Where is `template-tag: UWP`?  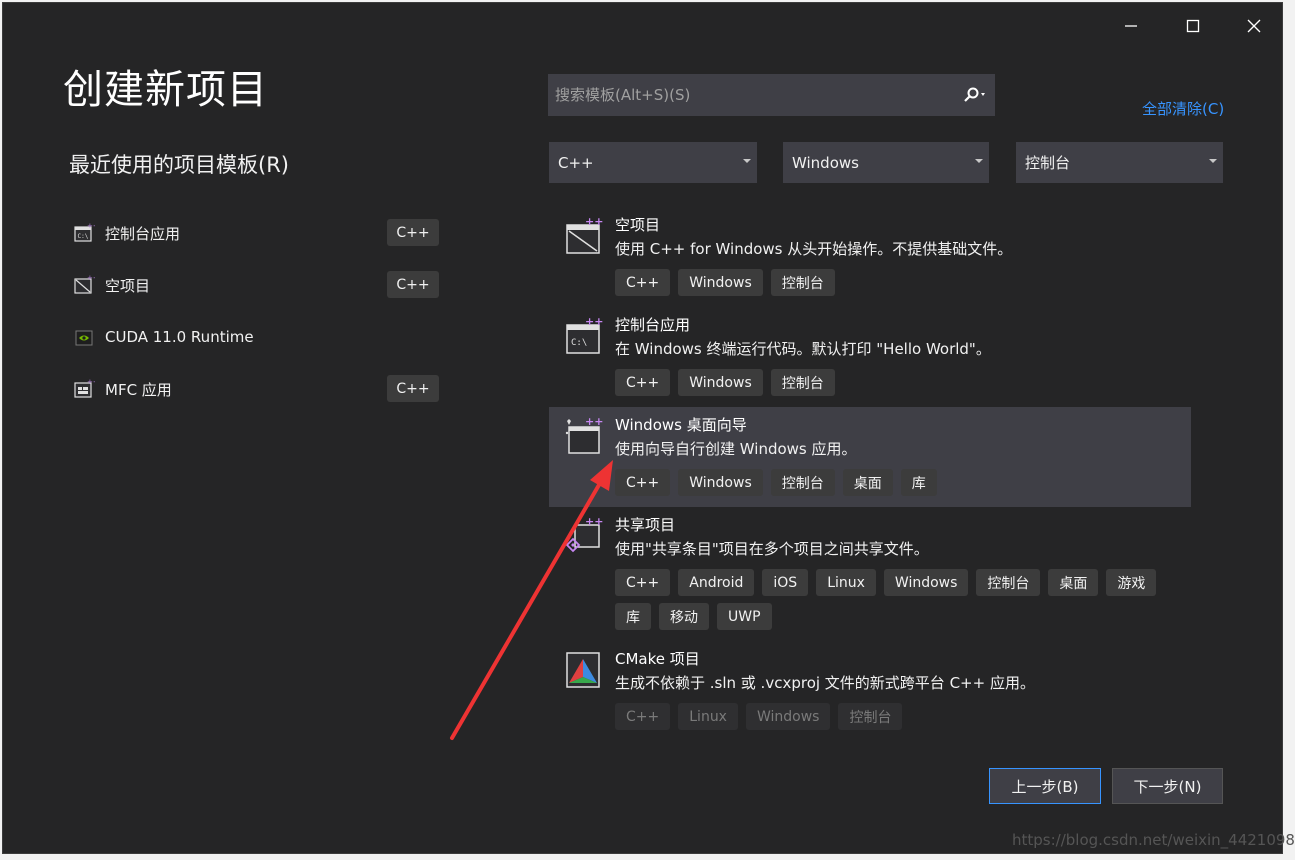
template-tag: UWP is located at coordinates (744, 616).